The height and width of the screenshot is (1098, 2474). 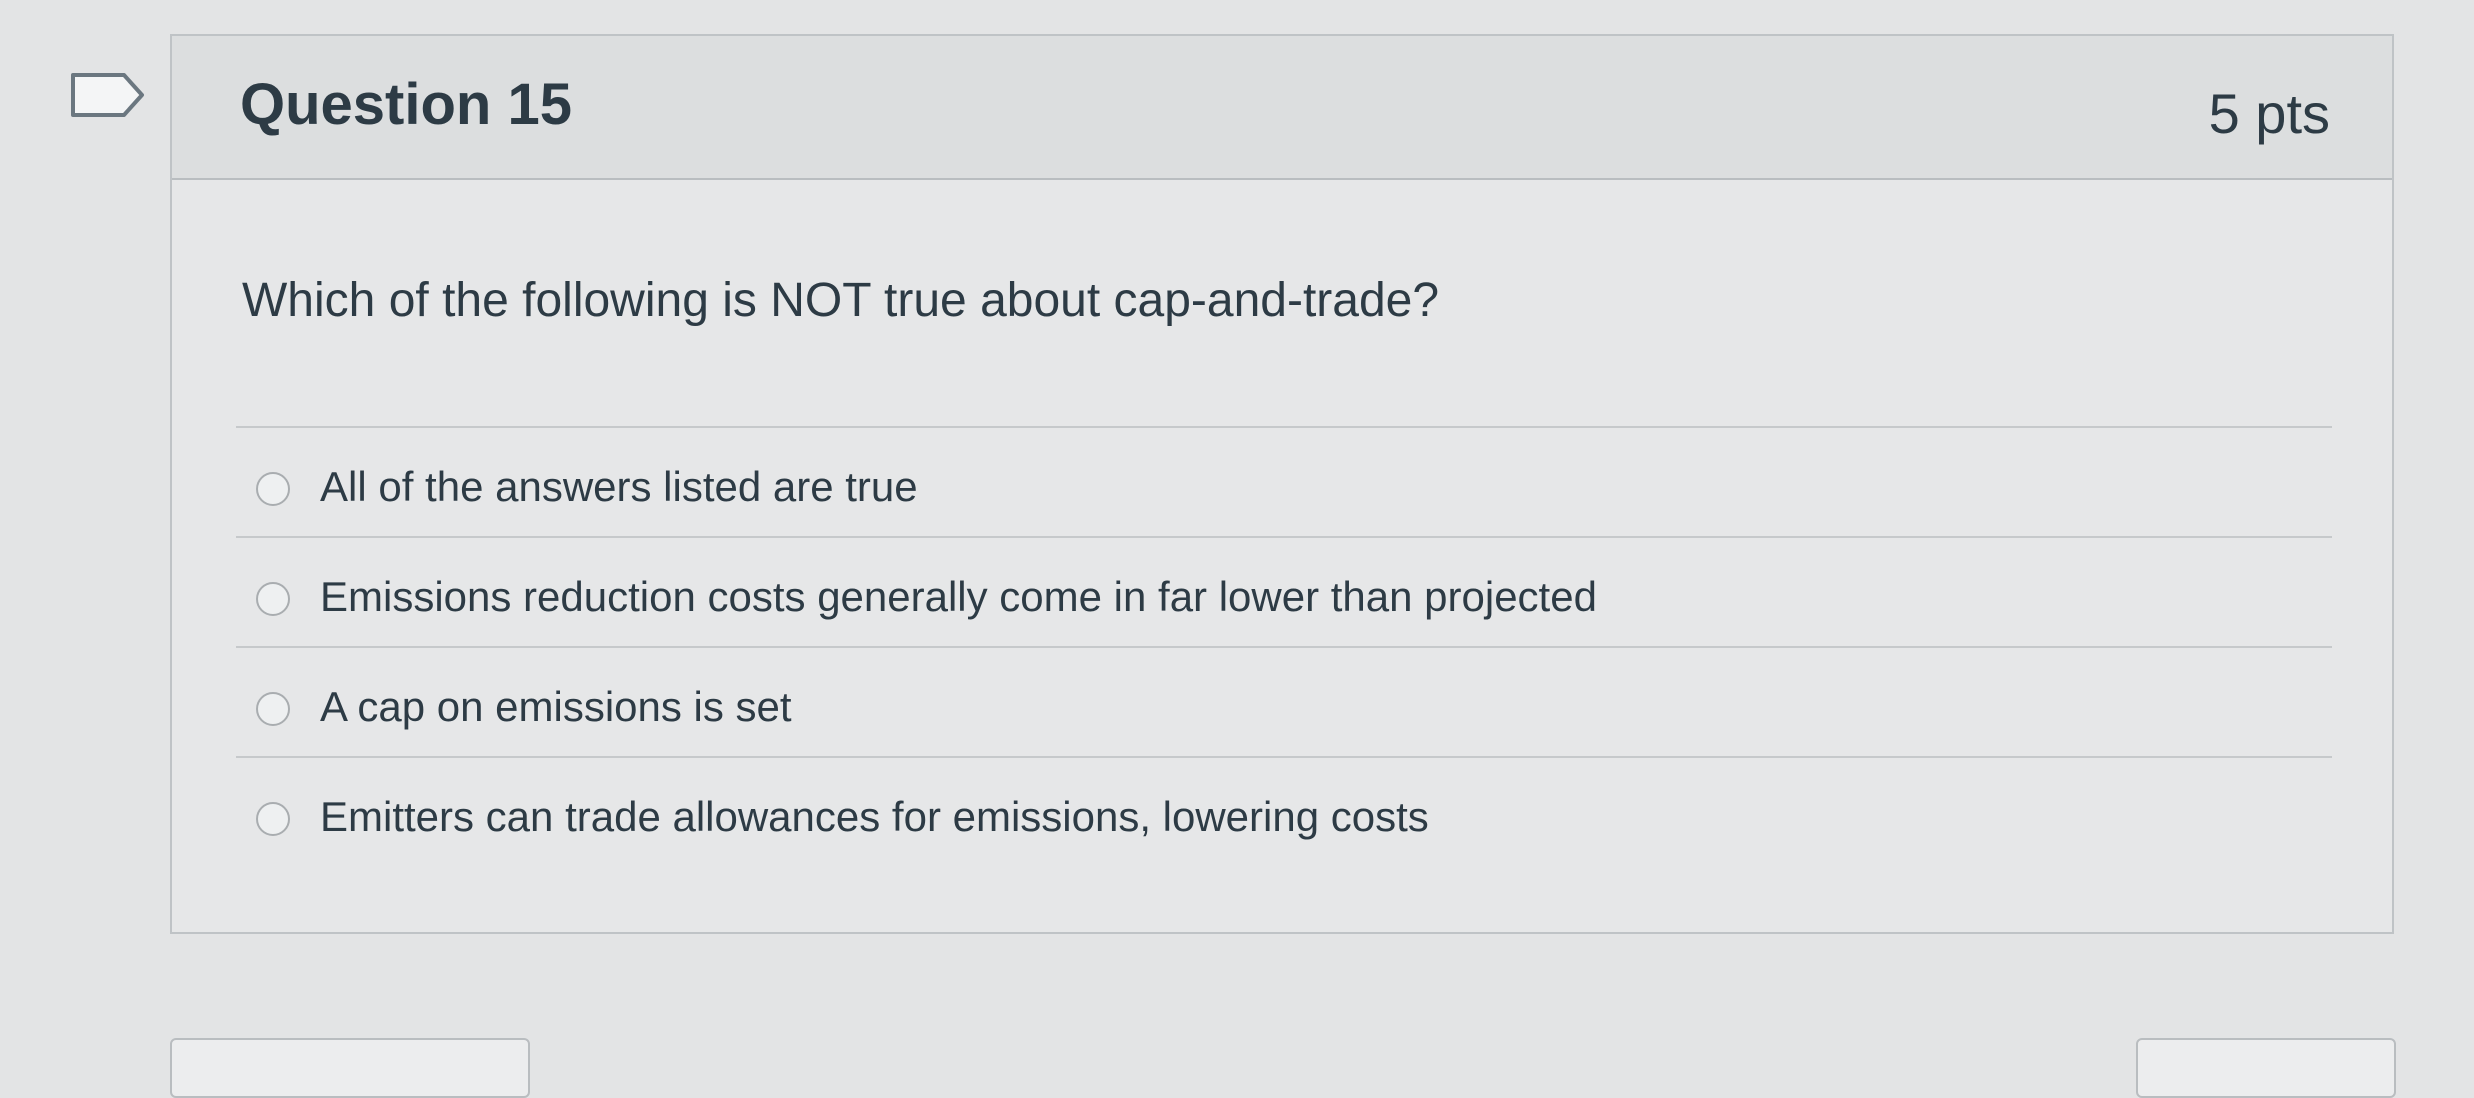 I want to click on answer-label: A cap on emissions is set, so click(x=556, y=707).